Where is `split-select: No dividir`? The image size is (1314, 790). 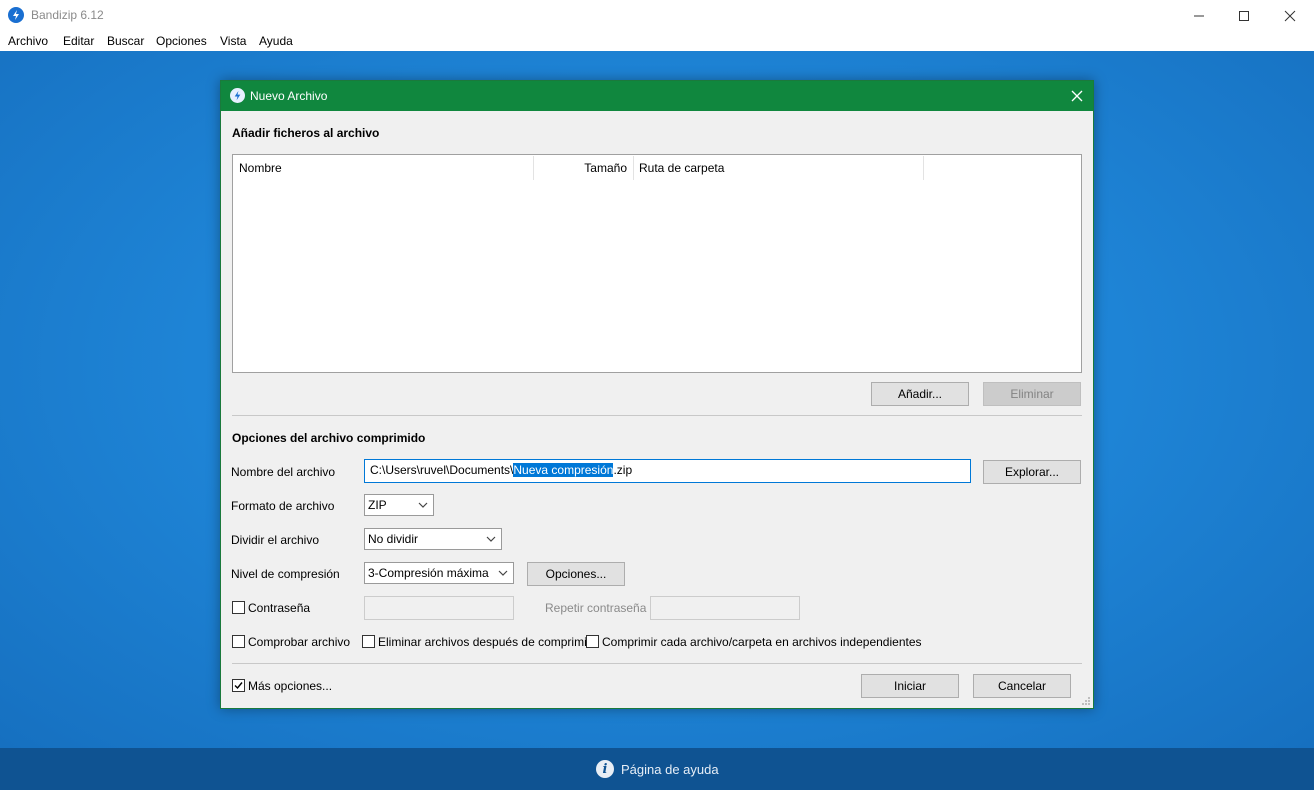 split-select: No dividir is located at coordinates (433, 539).